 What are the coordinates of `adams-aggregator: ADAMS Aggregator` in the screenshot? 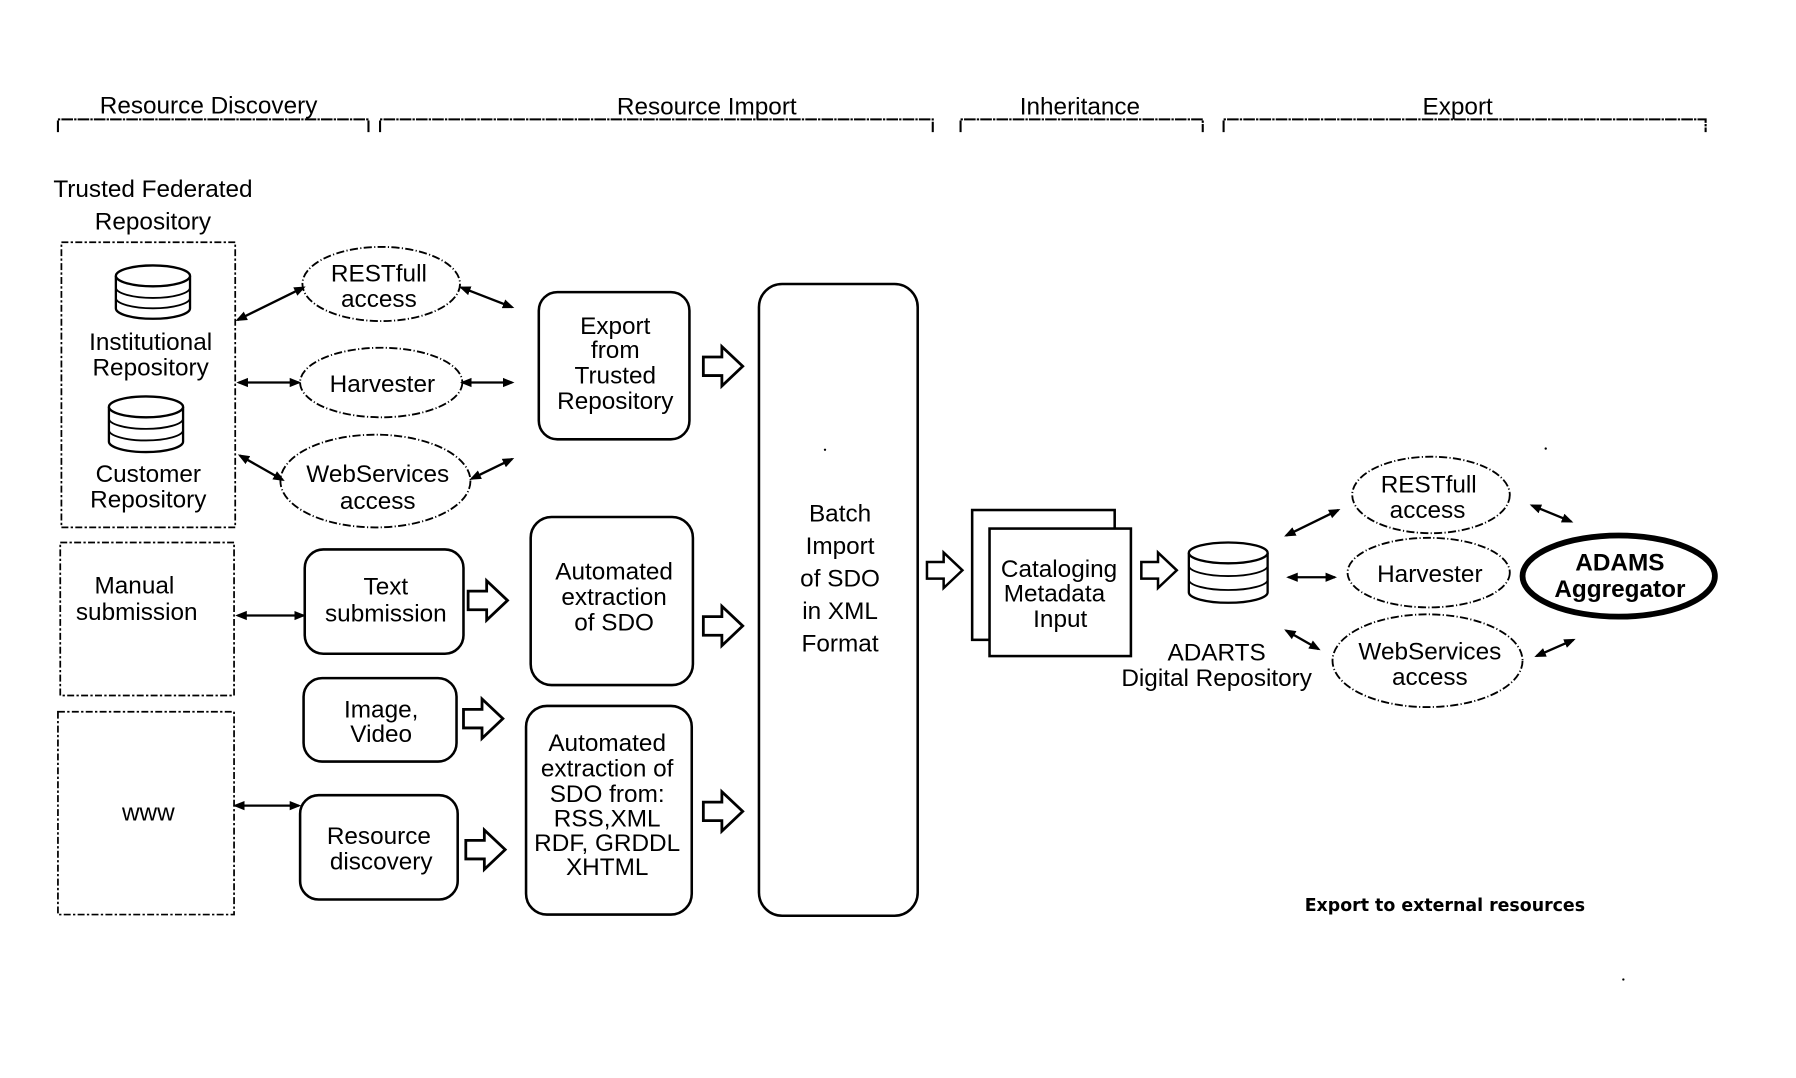 It's located at (1618, 576).